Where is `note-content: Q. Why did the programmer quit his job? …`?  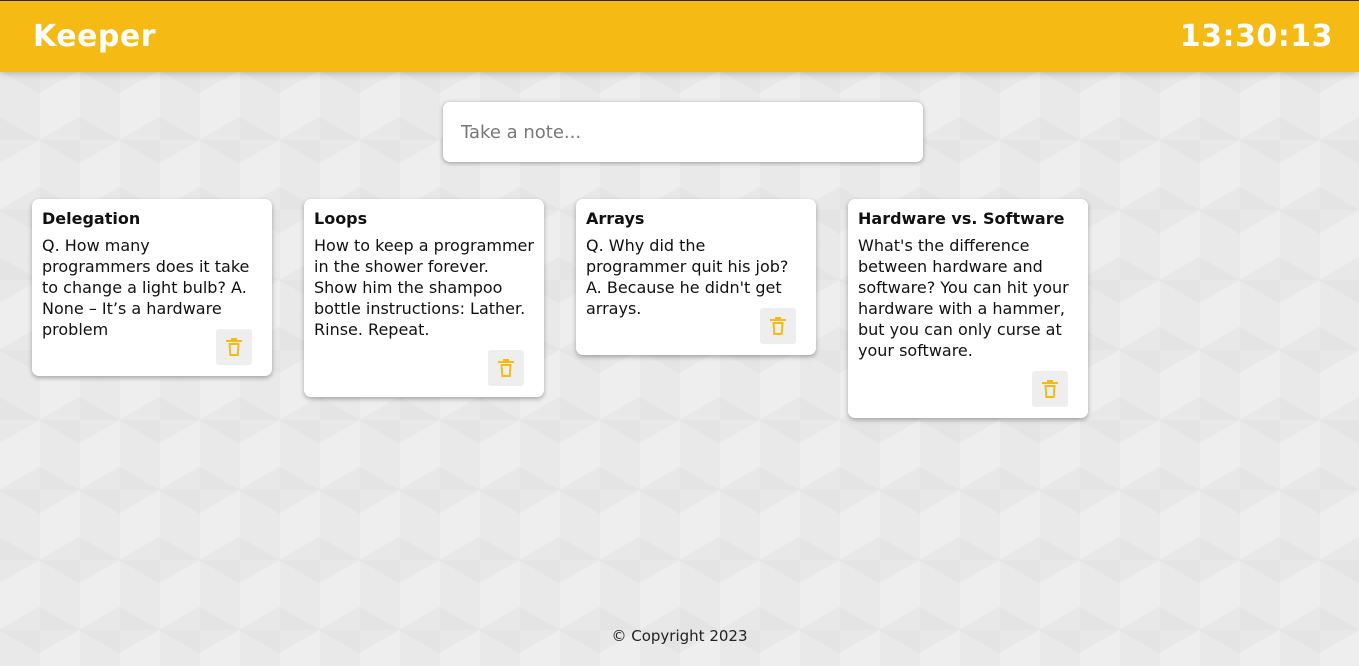
note-content: Q. Why did the programmer quit his job? … is located at coordinates (687, 277).